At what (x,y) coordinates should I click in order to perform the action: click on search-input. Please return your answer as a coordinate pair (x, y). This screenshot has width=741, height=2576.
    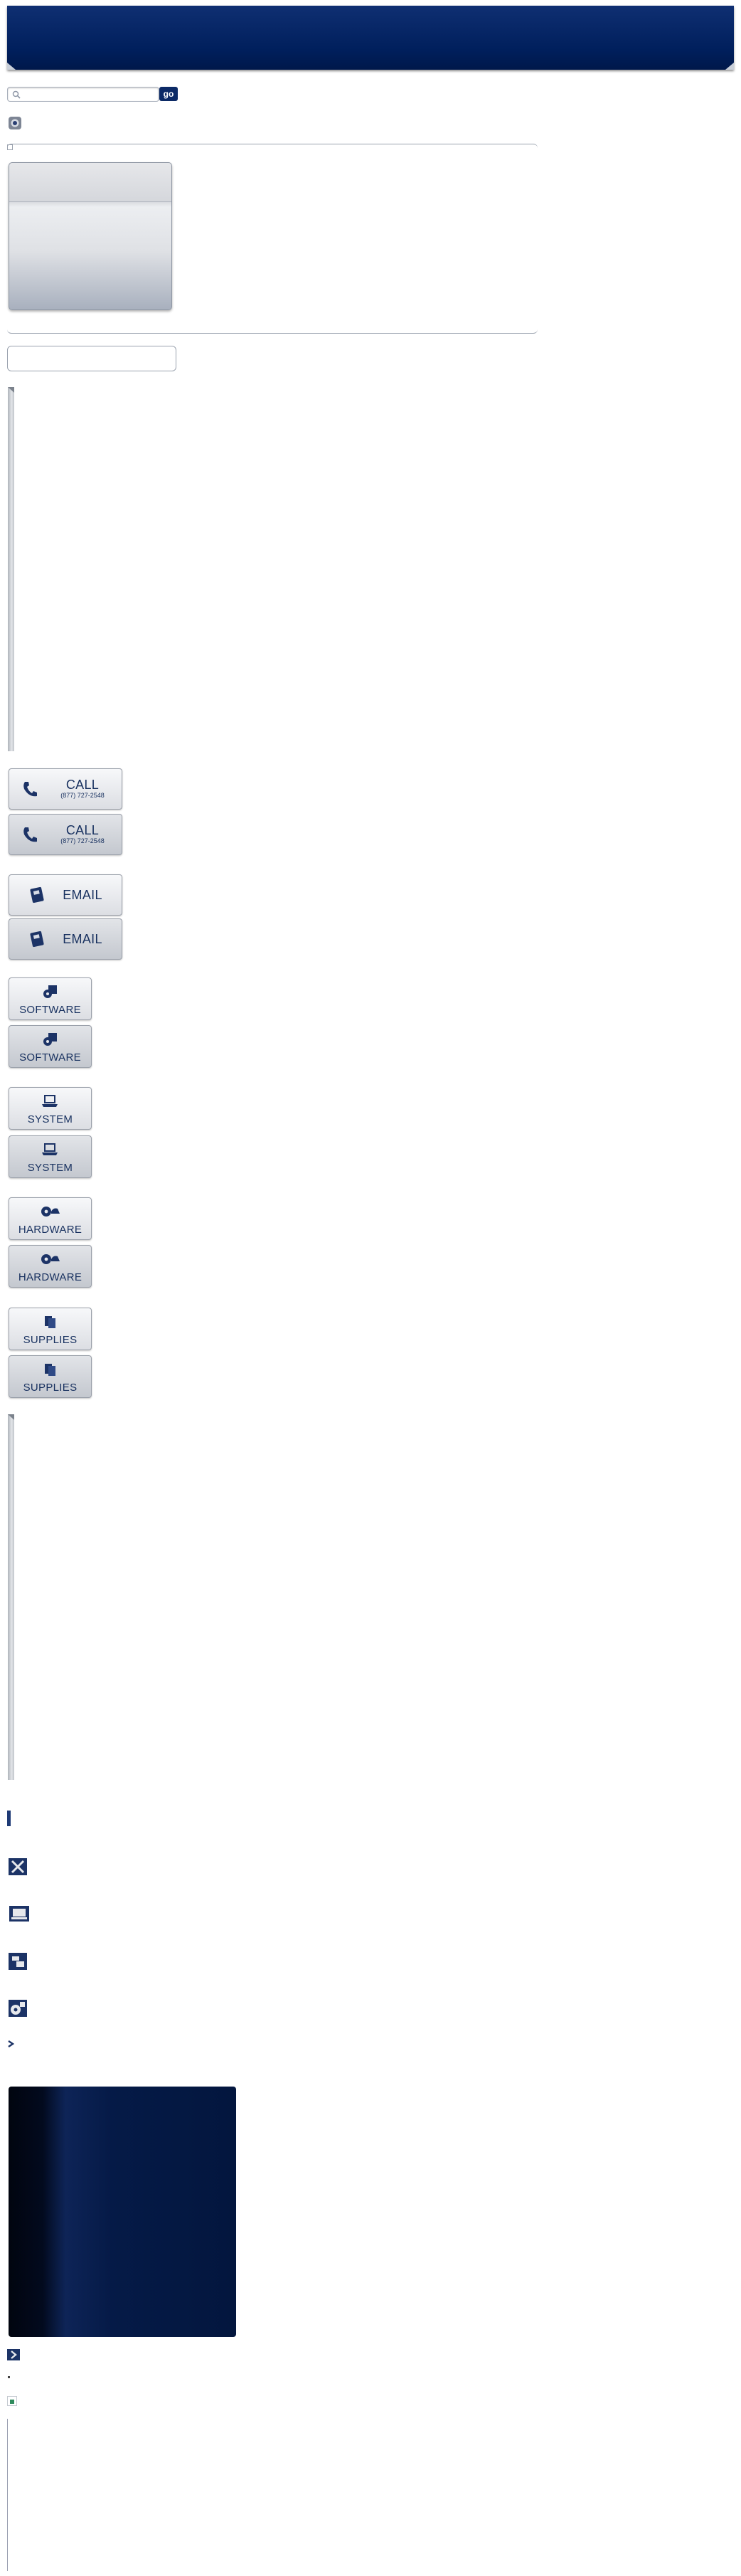
    Looking at the image, I should click on (90, 95).